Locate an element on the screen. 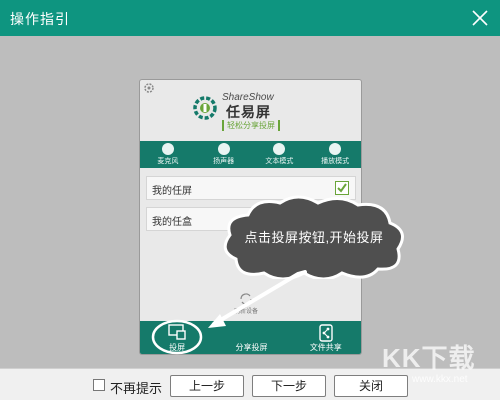  site-watermark: KK下载 www.kkx.net is located at coordinates (437, 368).